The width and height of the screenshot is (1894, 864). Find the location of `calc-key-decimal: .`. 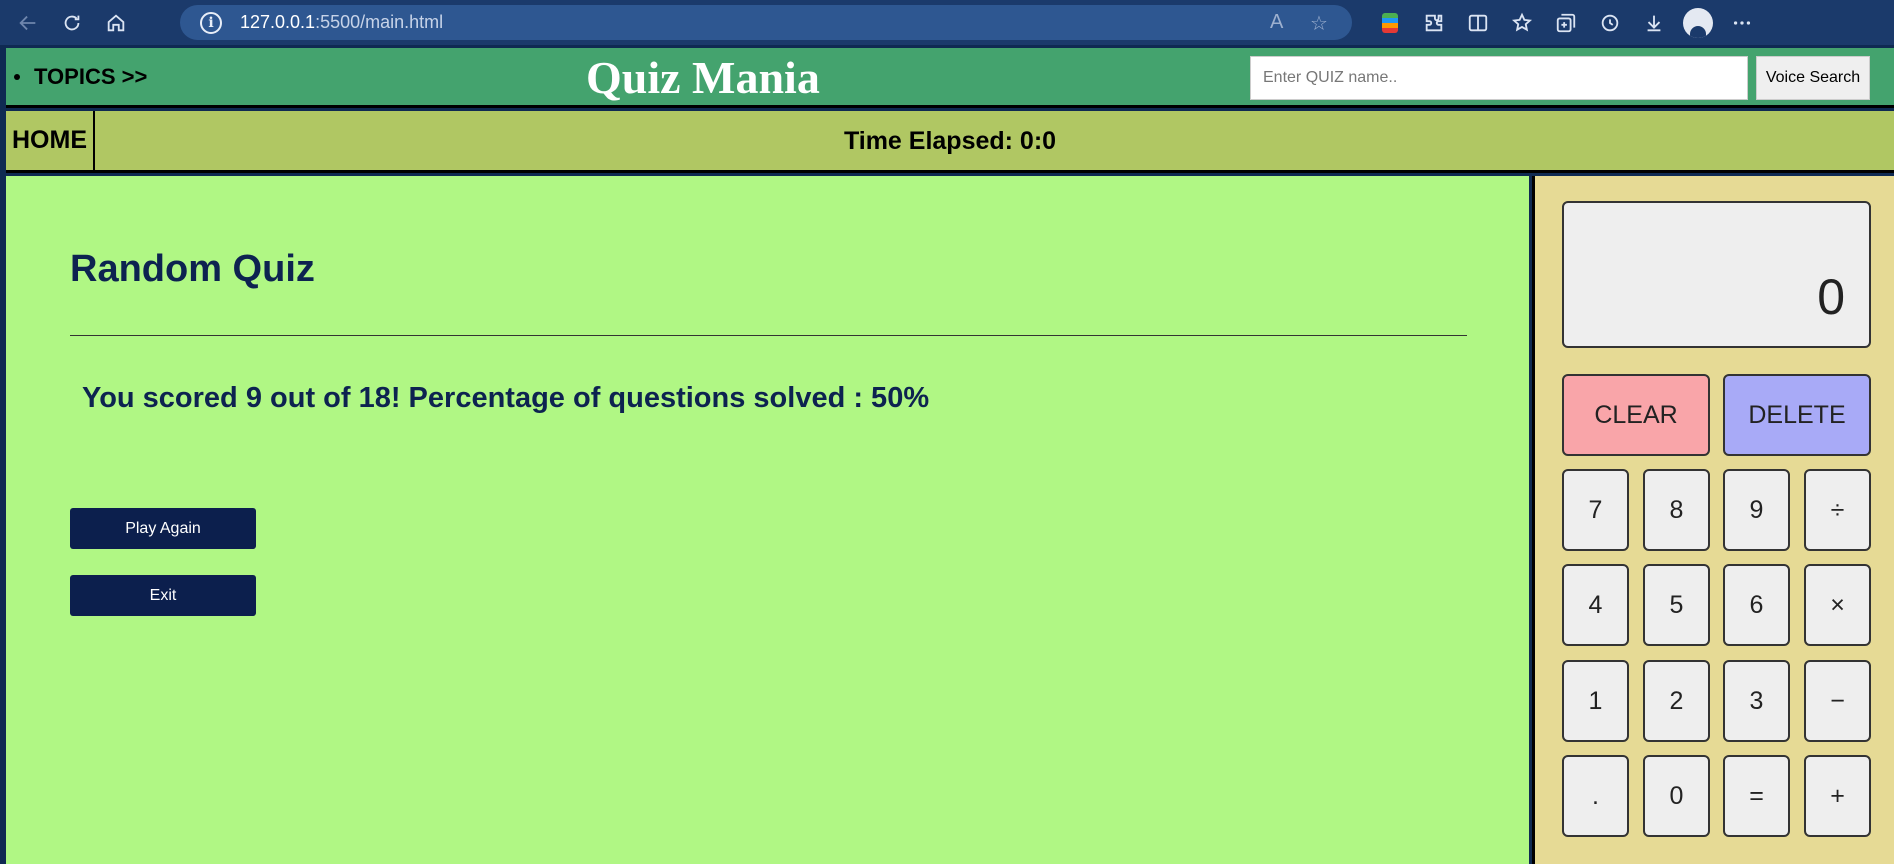

calc-key-decimal: . is located at coordinates (1595, 796).